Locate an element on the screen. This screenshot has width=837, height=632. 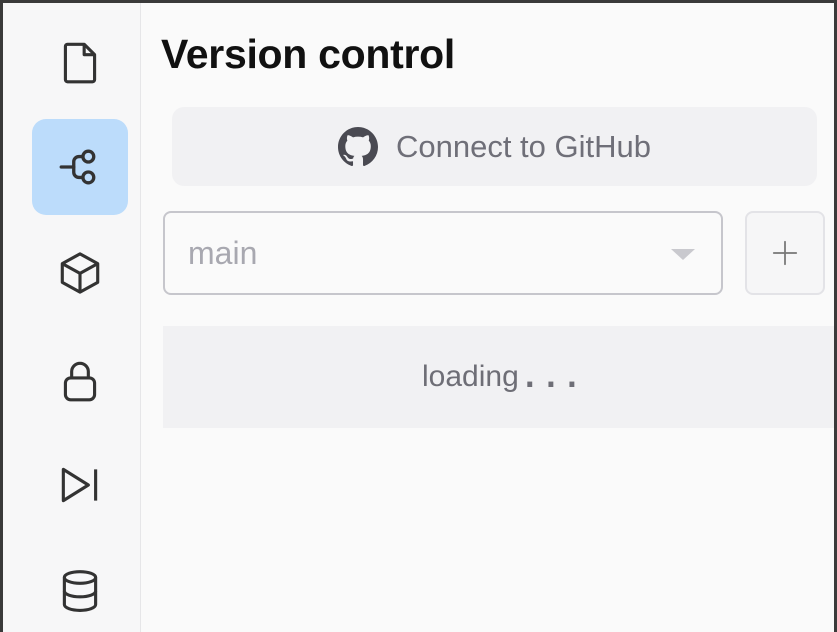
activity-item-run is located at coordinates (80, 485).